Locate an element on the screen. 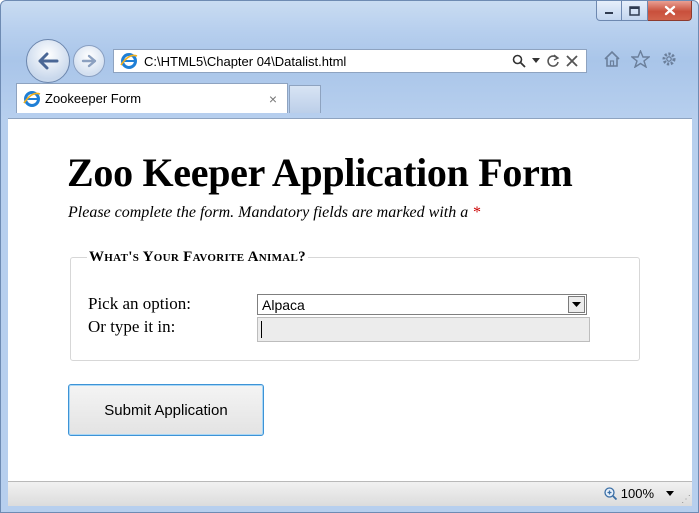 This screenshot has width=699, height=513. stop-icon is located at coordinates (572, 61).